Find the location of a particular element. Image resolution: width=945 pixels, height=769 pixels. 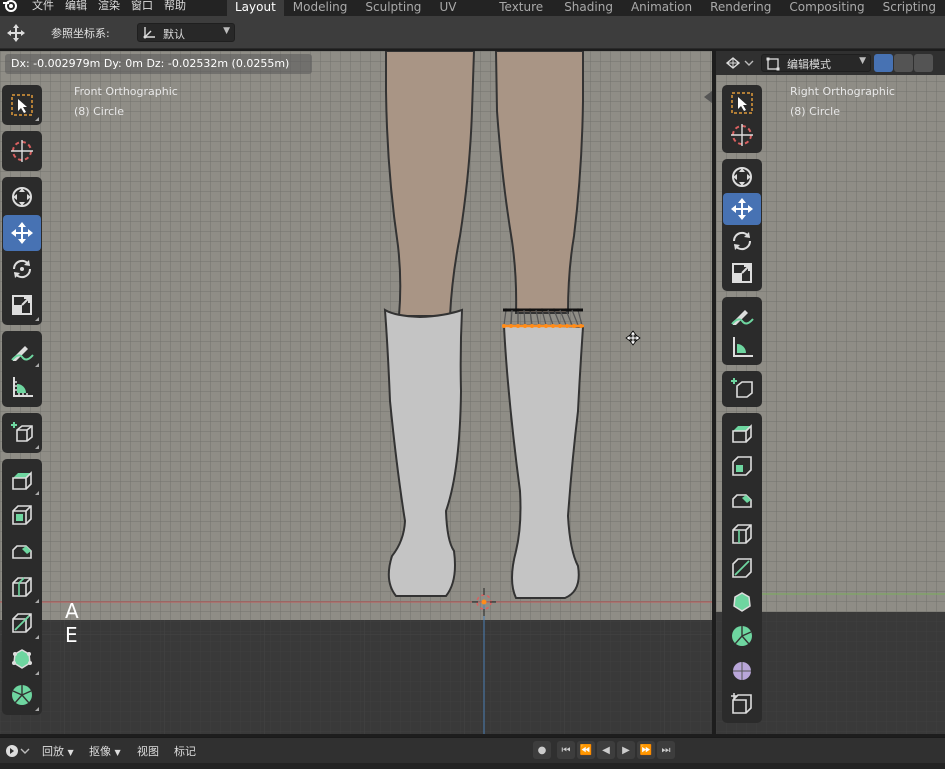

inset-tool is located at coordinates (22, 515).